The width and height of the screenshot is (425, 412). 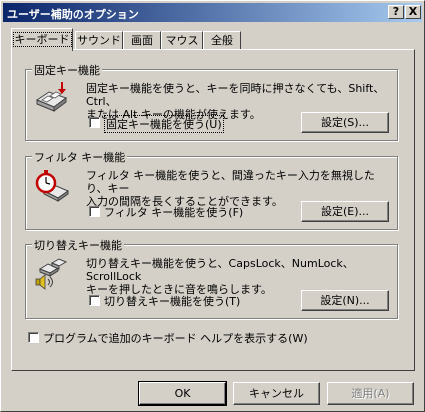 I want to click on window-title: ユーザー補助のオプション, so click(x=73, y=14).